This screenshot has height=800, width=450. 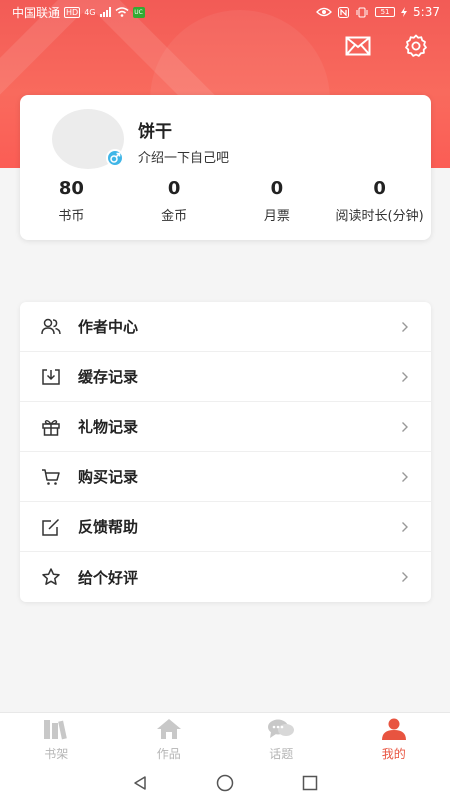 What do you see at coordinates (174, 216) in the screenshot?
I see `stat-label: 金币` at bounding box center [174, 216].